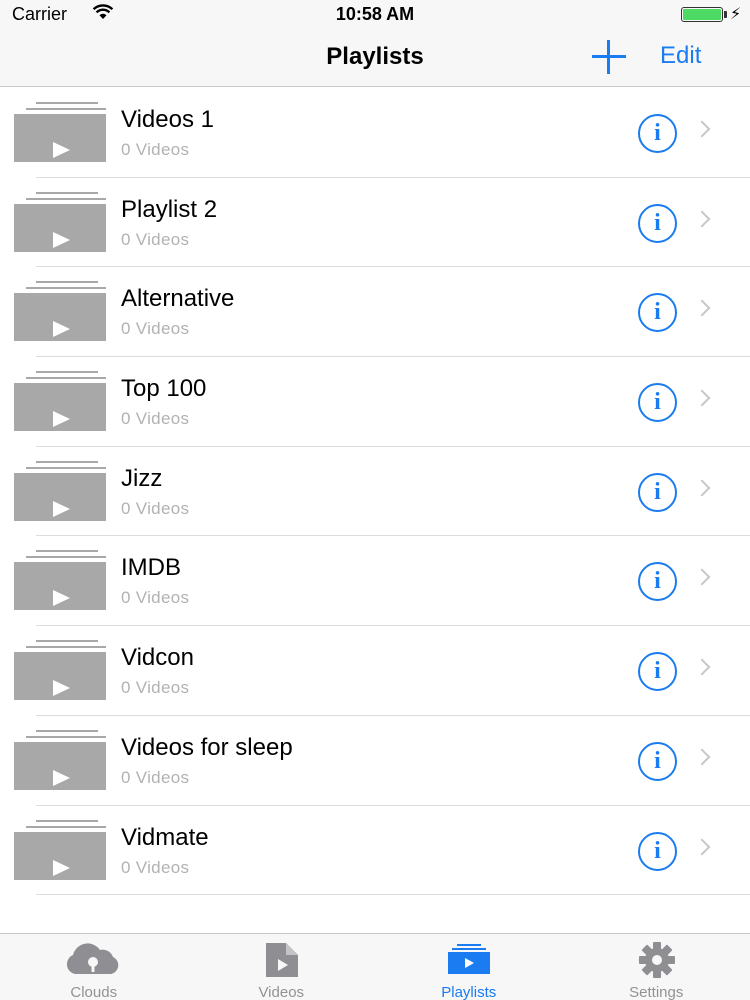 This screenshot has height=1000, width=750. What do you see at coordinates (142, 478) in the screenshot?
I see `playlist-title: Jizz` at bounding box center [142, 478].